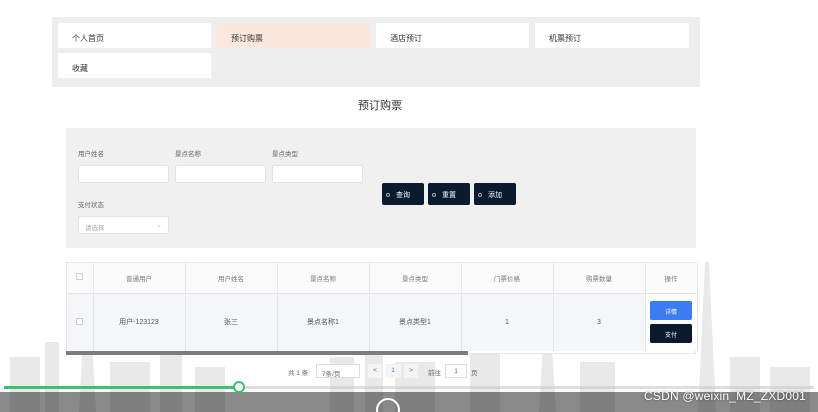  I want to click on watermark: CSDN @weixin_MZ_ZXD001, so click(725, 396).